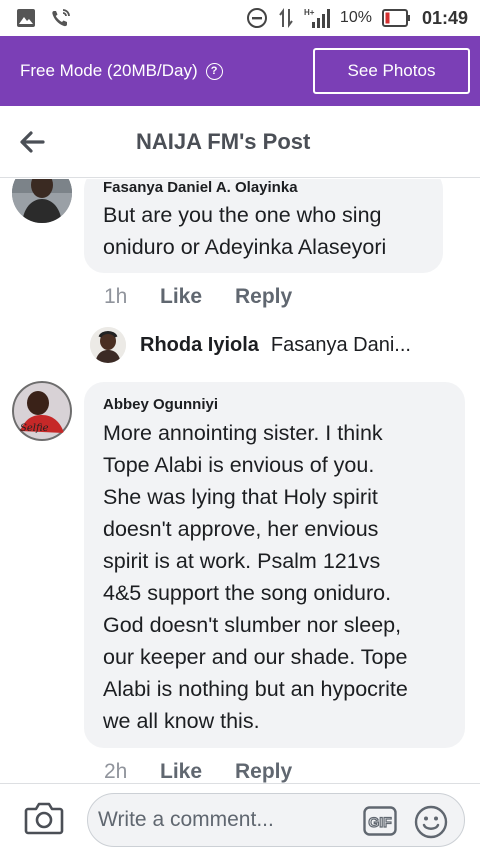 This screenshot has width=480, height=854. I want to click on svg-text: GIF, so click(380, 822).